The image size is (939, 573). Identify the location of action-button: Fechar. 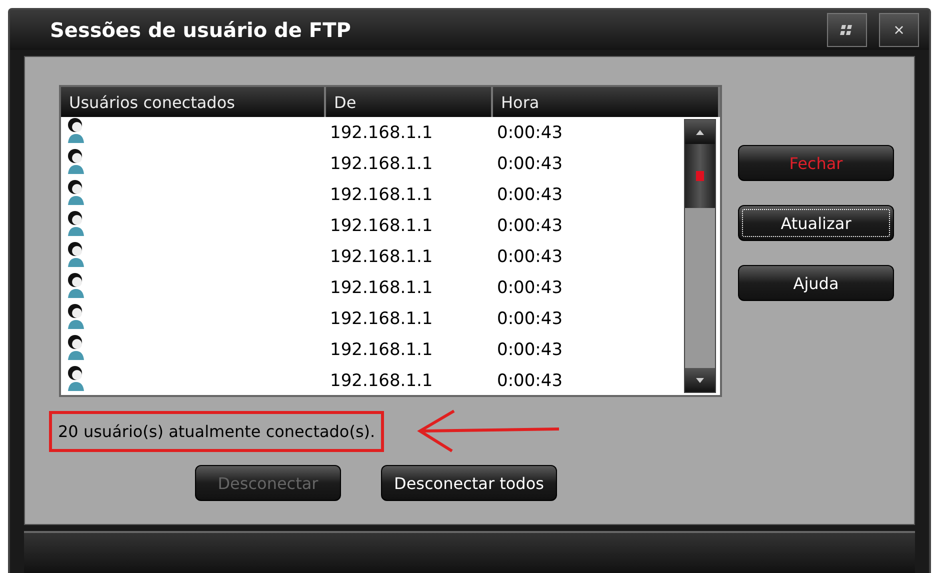
(816, 163).